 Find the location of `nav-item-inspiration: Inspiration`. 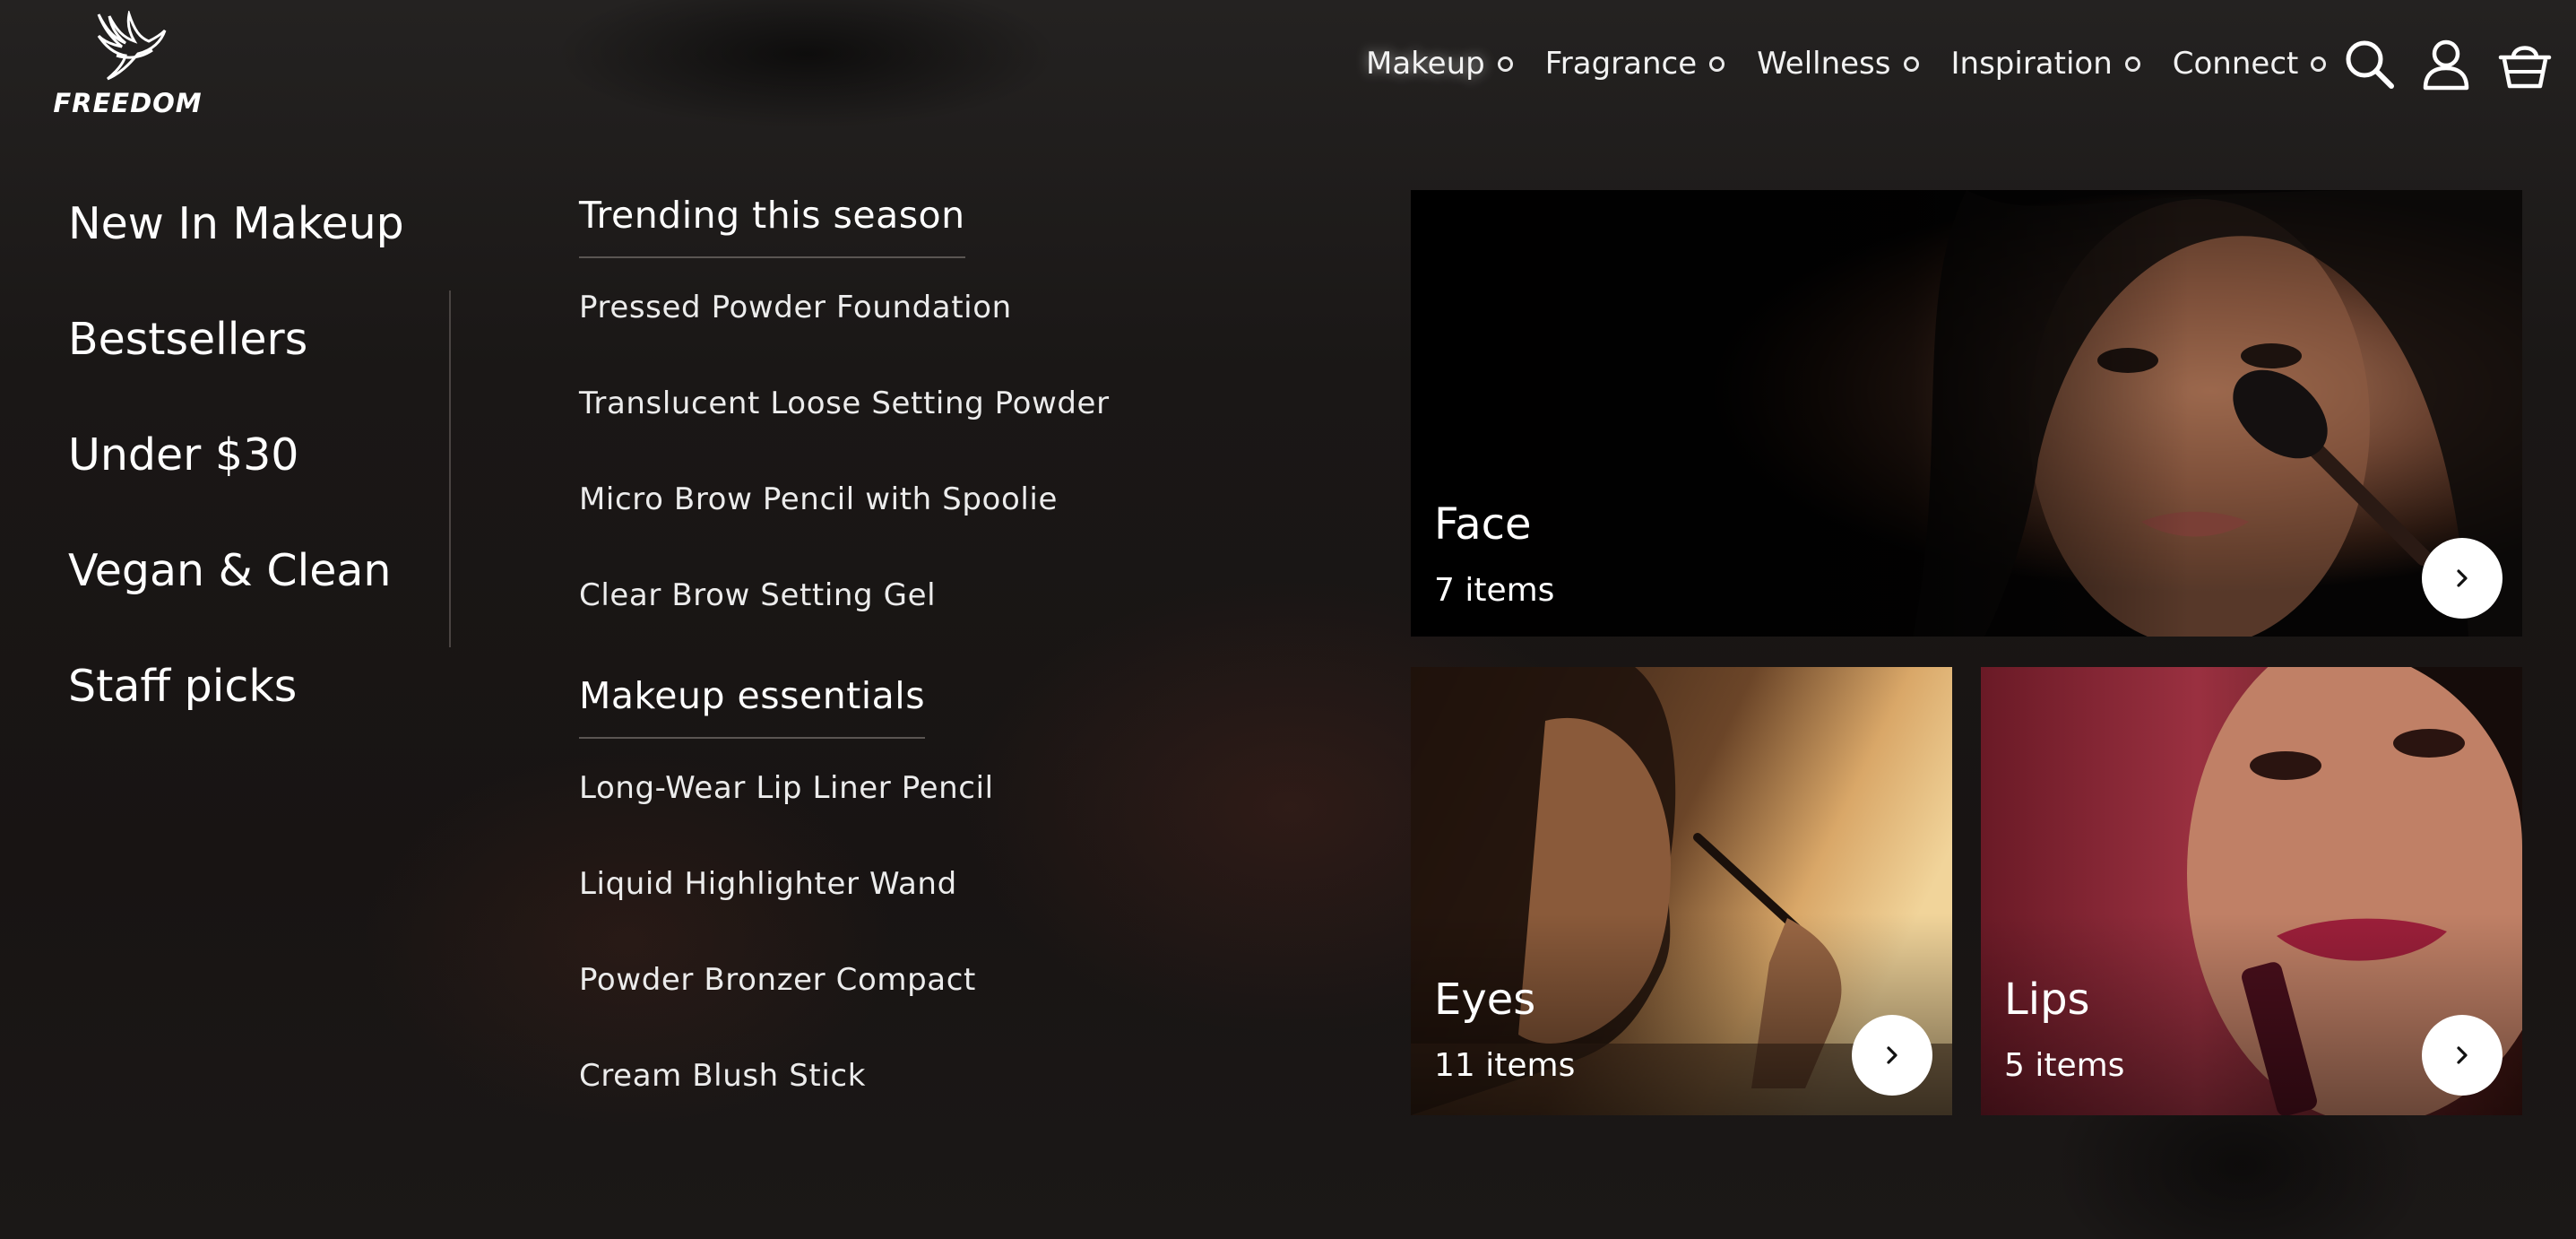

nav-item-inspiration: Inspiration is located at coordinates (2045, 64).